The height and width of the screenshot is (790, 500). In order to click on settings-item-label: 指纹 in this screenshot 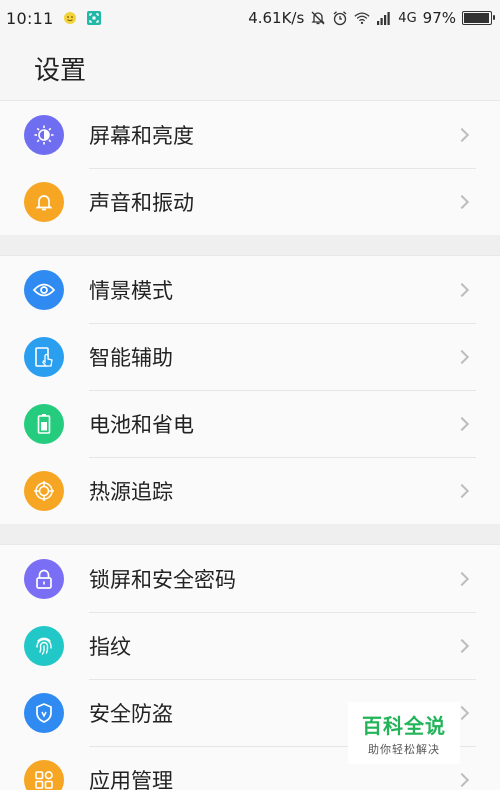, I will do `click(110, 646)`.